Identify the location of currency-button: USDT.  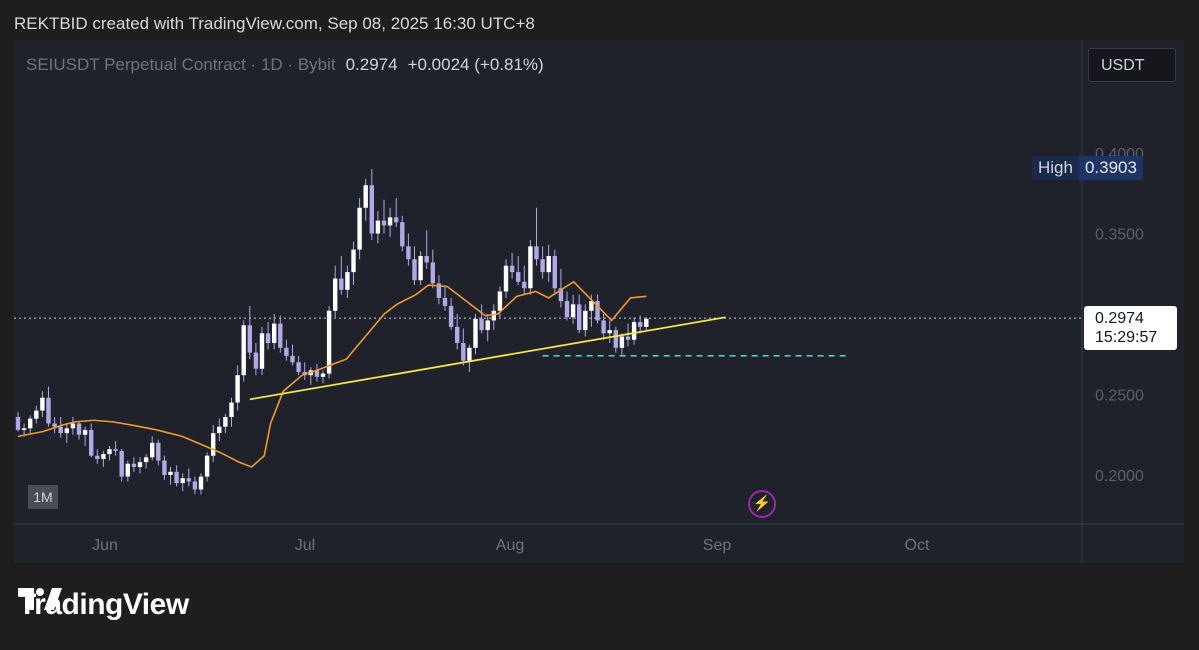
(1132, 65).